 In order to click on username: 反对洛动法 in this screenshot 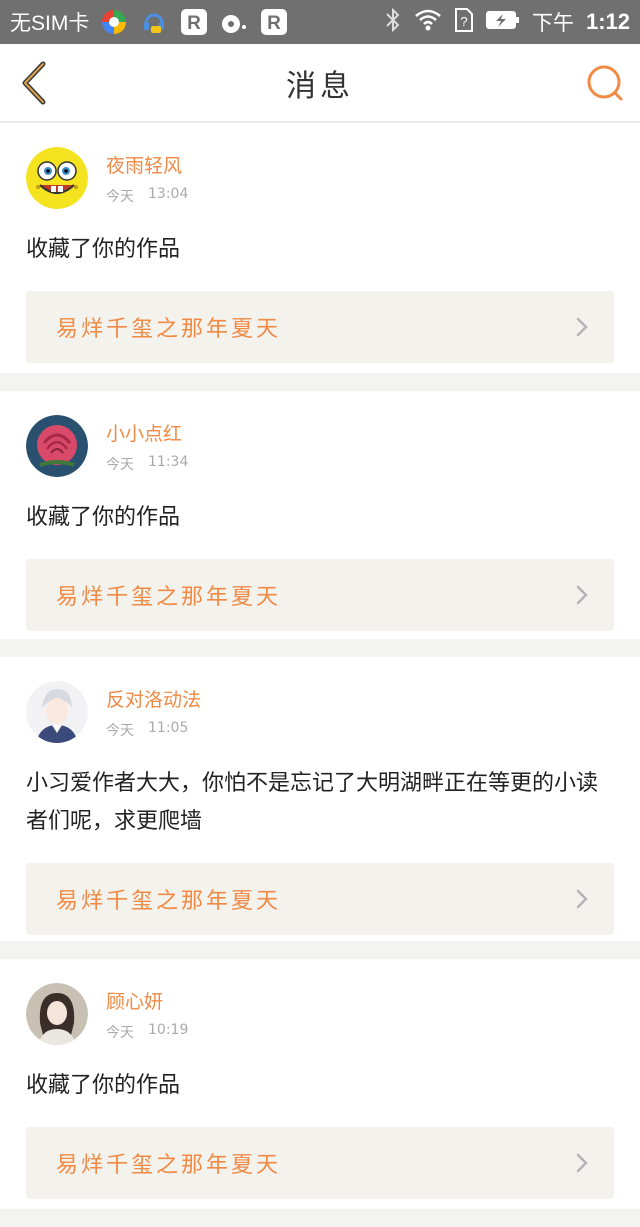, I will do `click(153, 698)`.